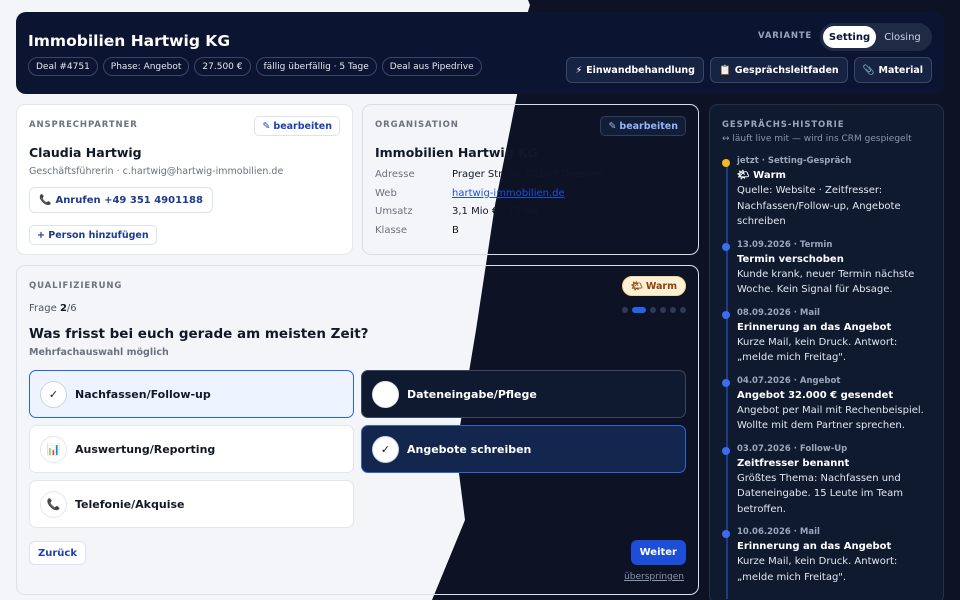  I want to click on org-field-key: Klasse, so click(391, 230).